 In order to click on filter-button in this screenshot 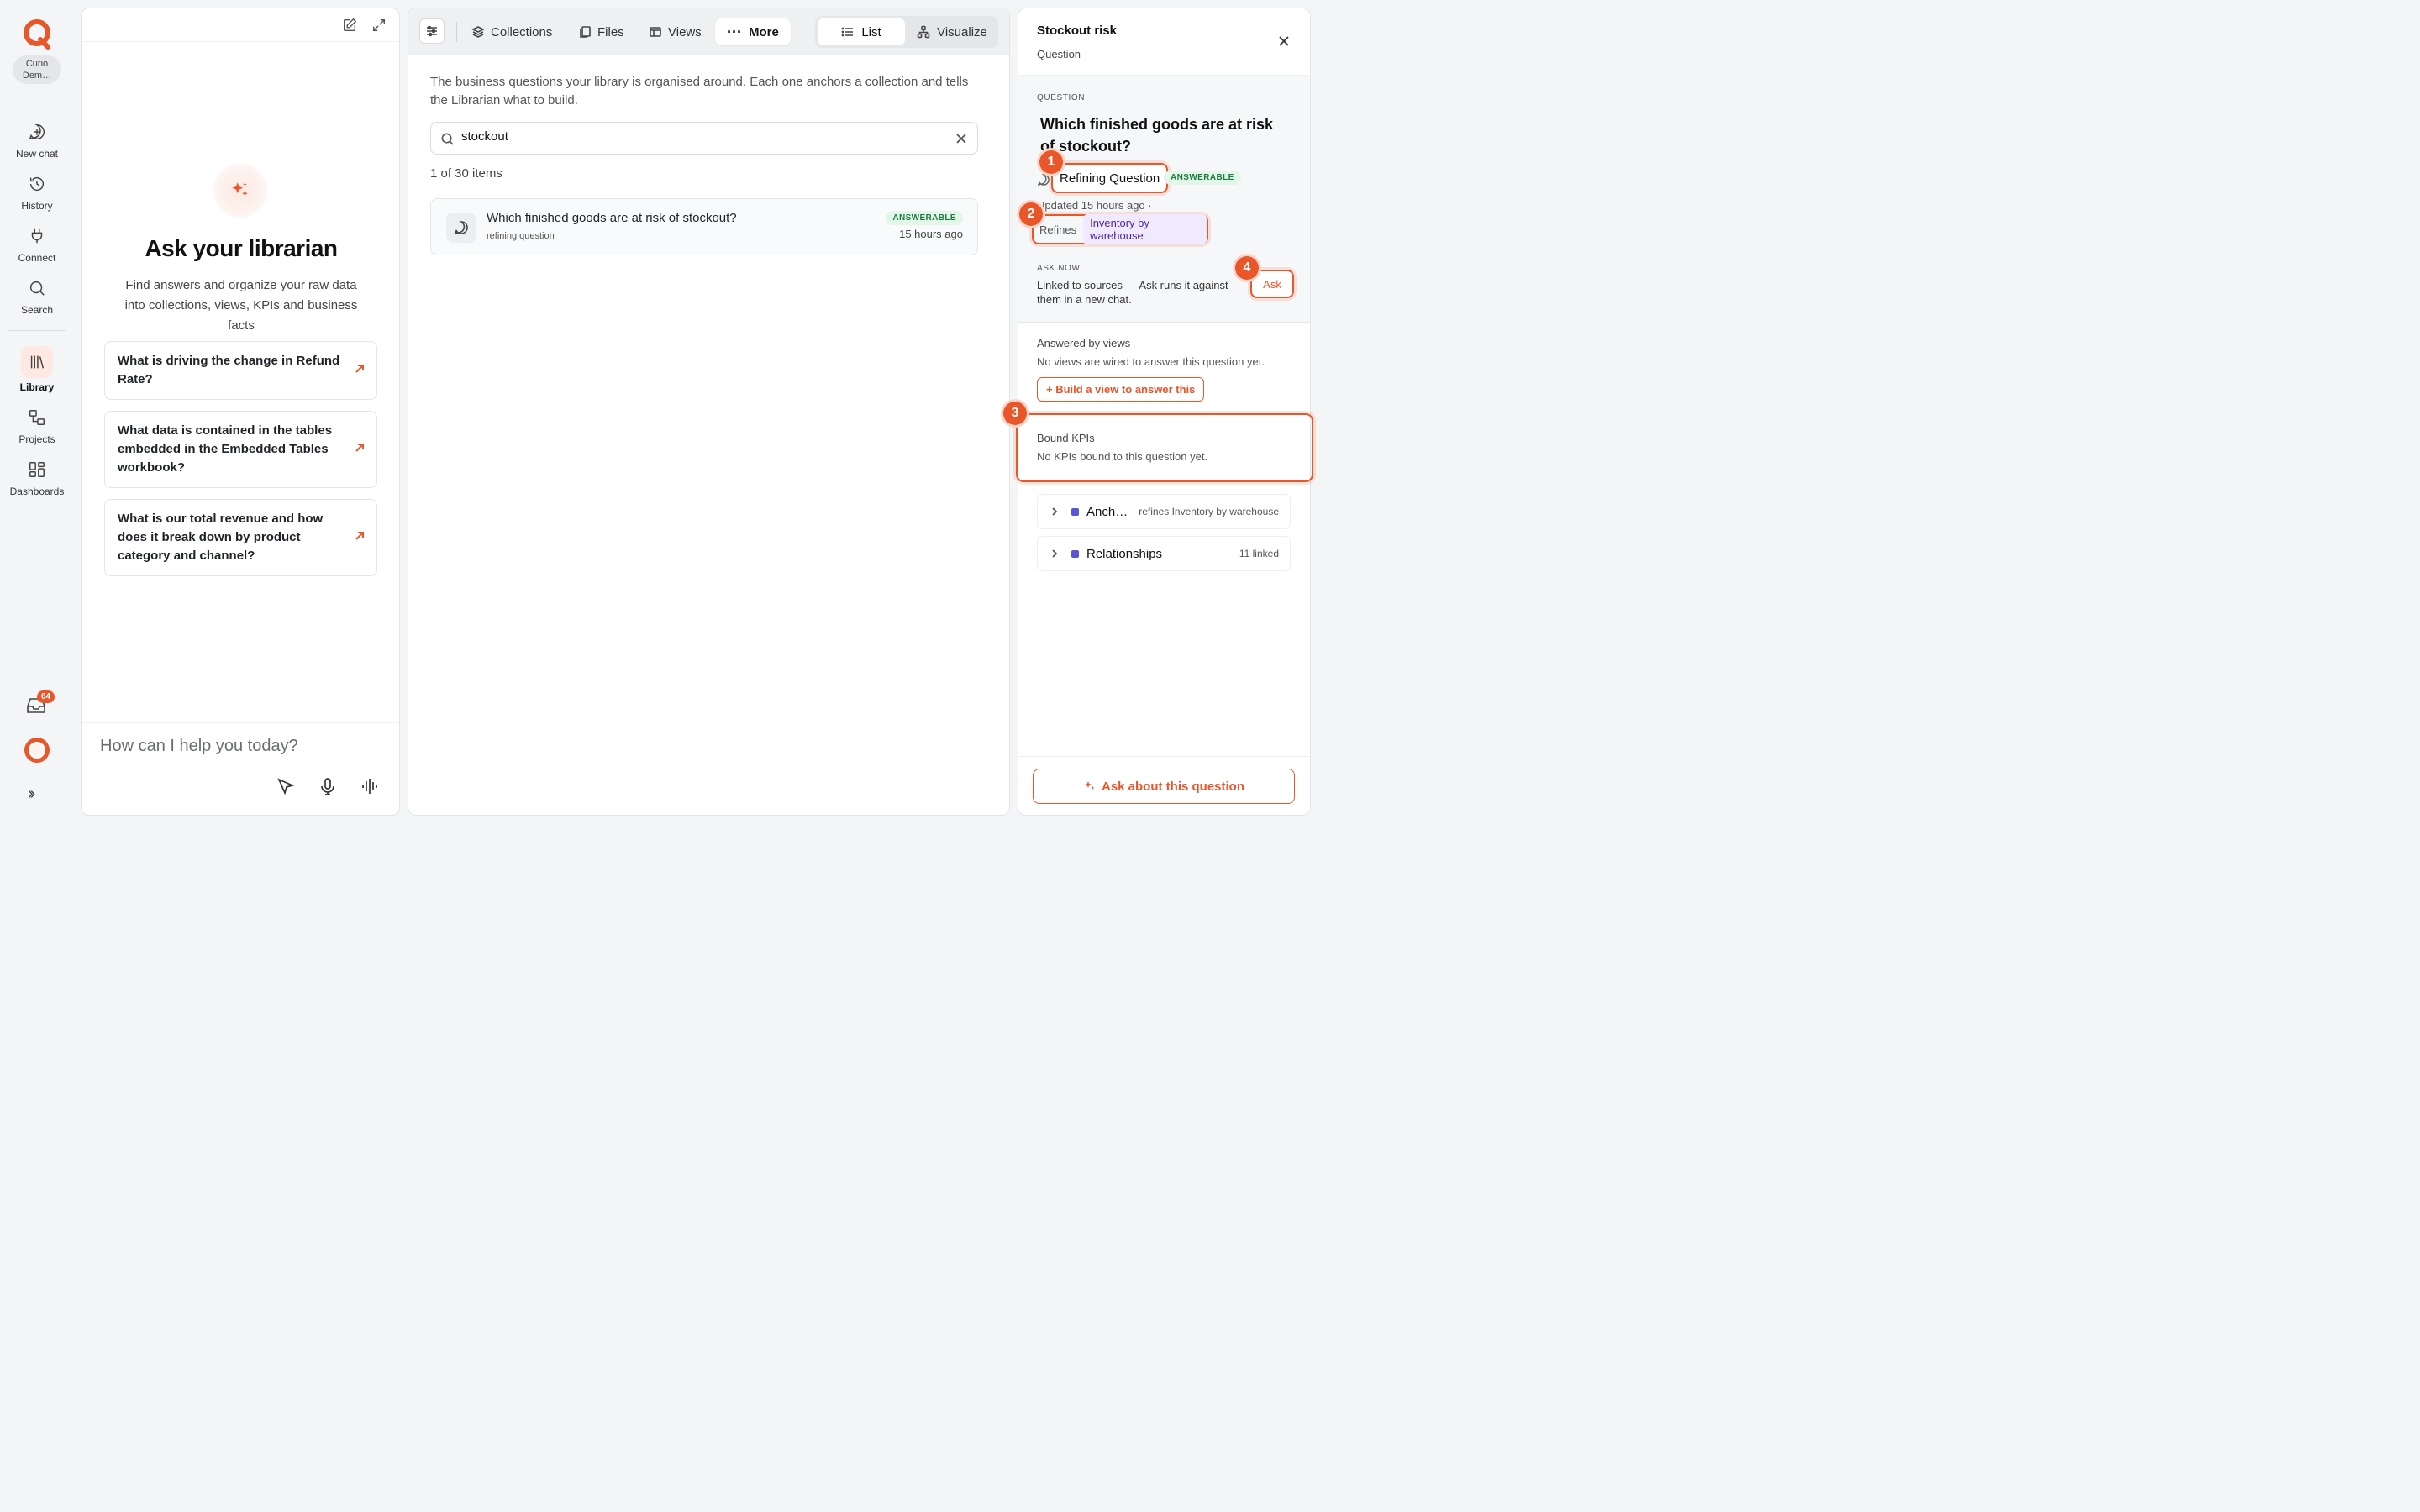, I will do `click(432, 31)`.